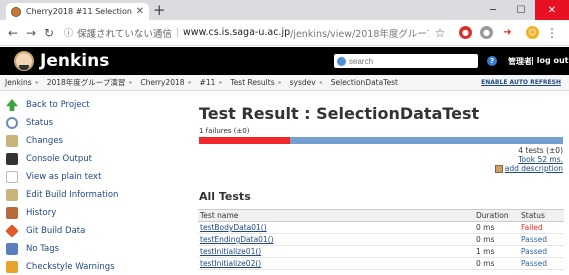 The width and height of the screenshot is (569, 275). What do you see at coordinates (53, 177) in the screenshot?
I see `task-view-plain-text: View as plain text` at bounding box center [53, 177].